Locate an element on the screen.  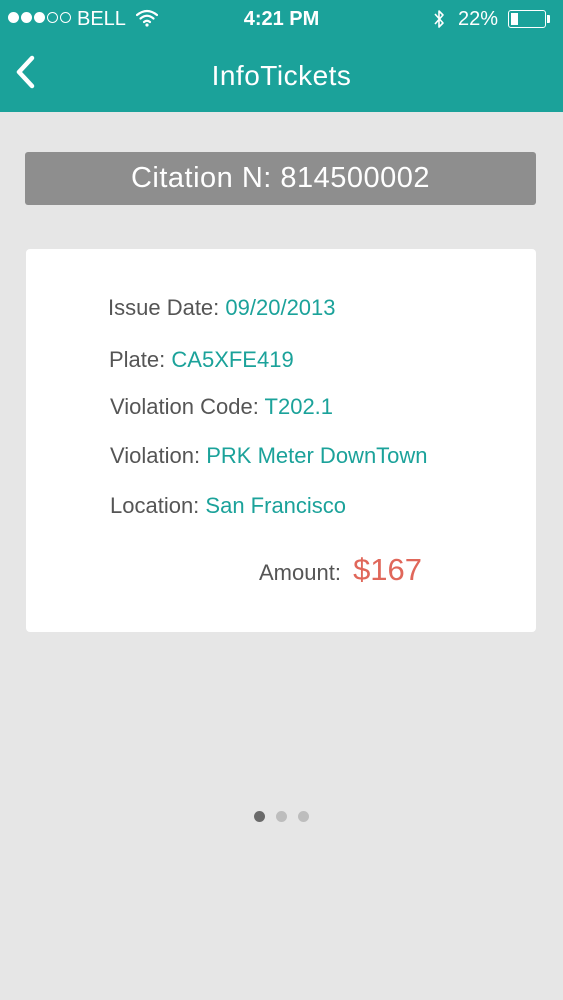
page-title: InfoTickets is located at coordinates (281, 75).